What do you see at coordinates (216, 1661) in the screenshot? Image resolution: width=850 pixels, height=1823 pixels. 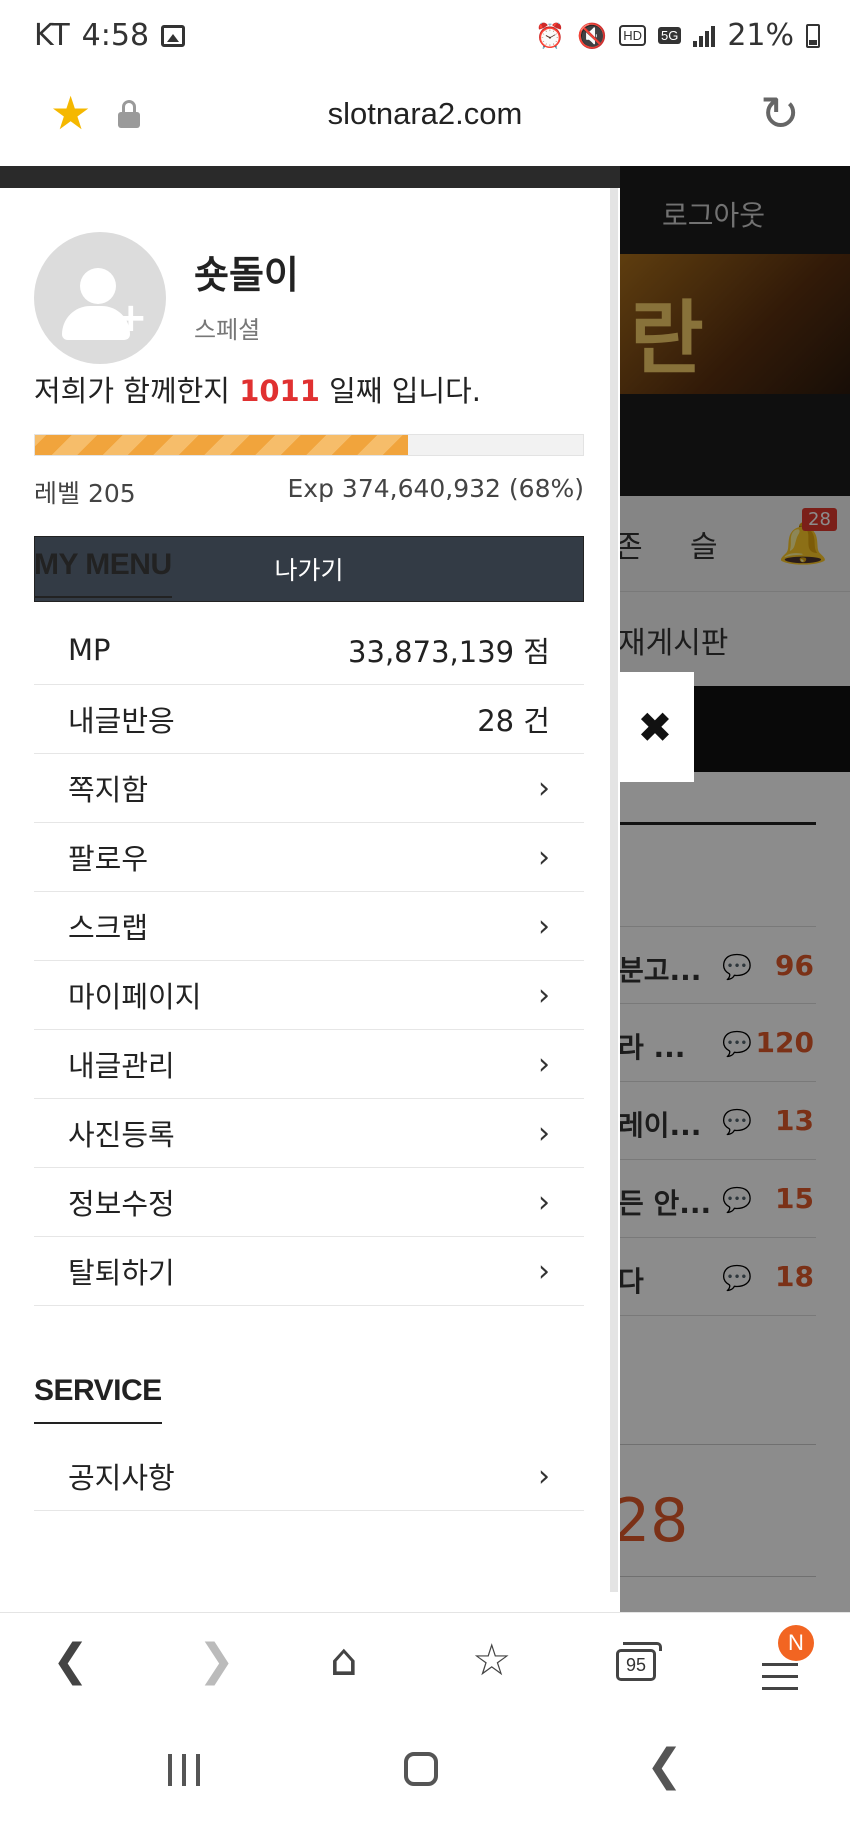 I see `forward-icon: ❯` at bounding box center [216, 1661].